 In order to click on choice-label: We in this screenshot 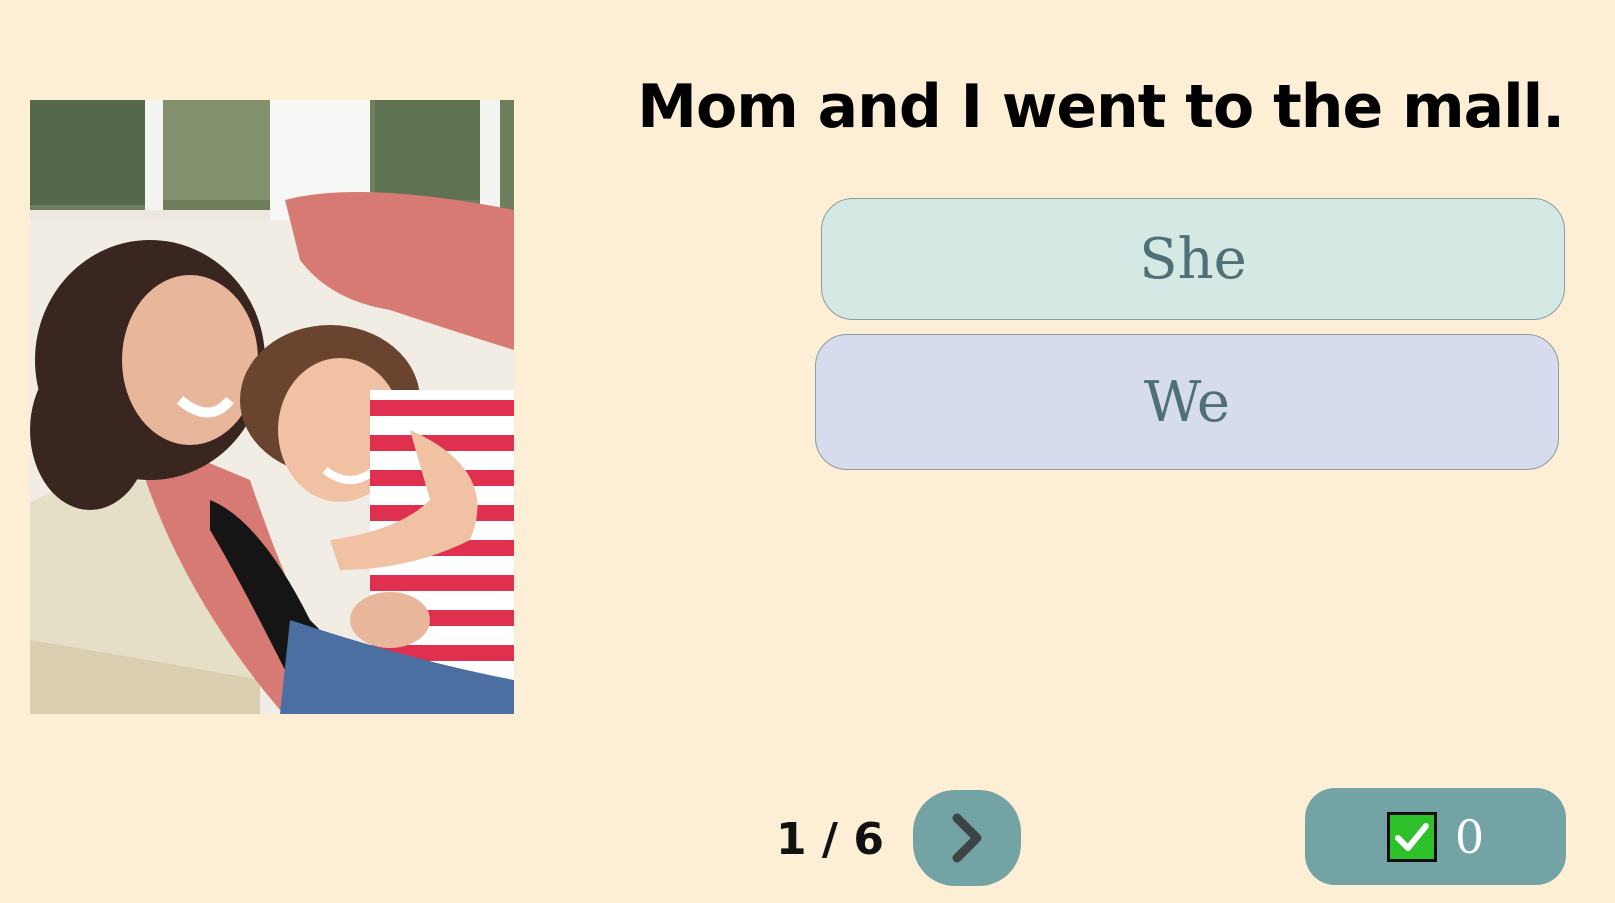, I will do `click(1187, 402)`.